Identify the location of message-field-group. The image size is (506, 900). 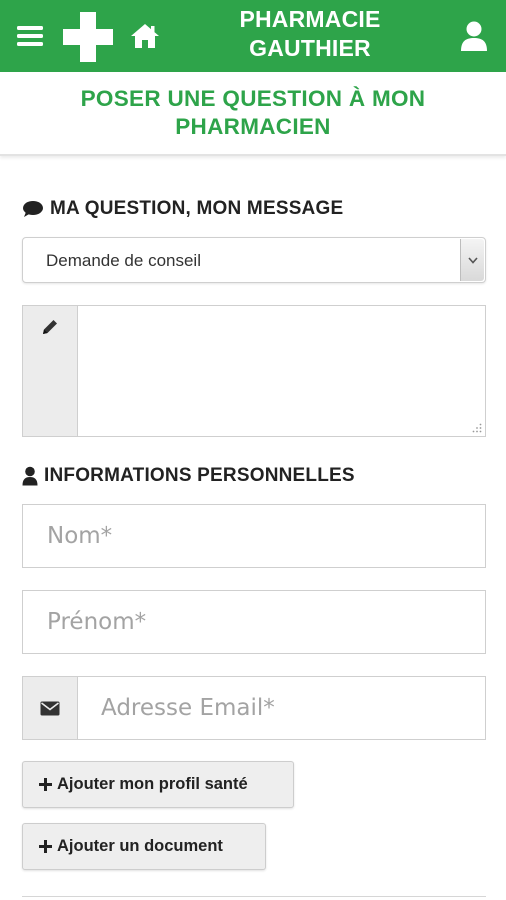
(254, 371).